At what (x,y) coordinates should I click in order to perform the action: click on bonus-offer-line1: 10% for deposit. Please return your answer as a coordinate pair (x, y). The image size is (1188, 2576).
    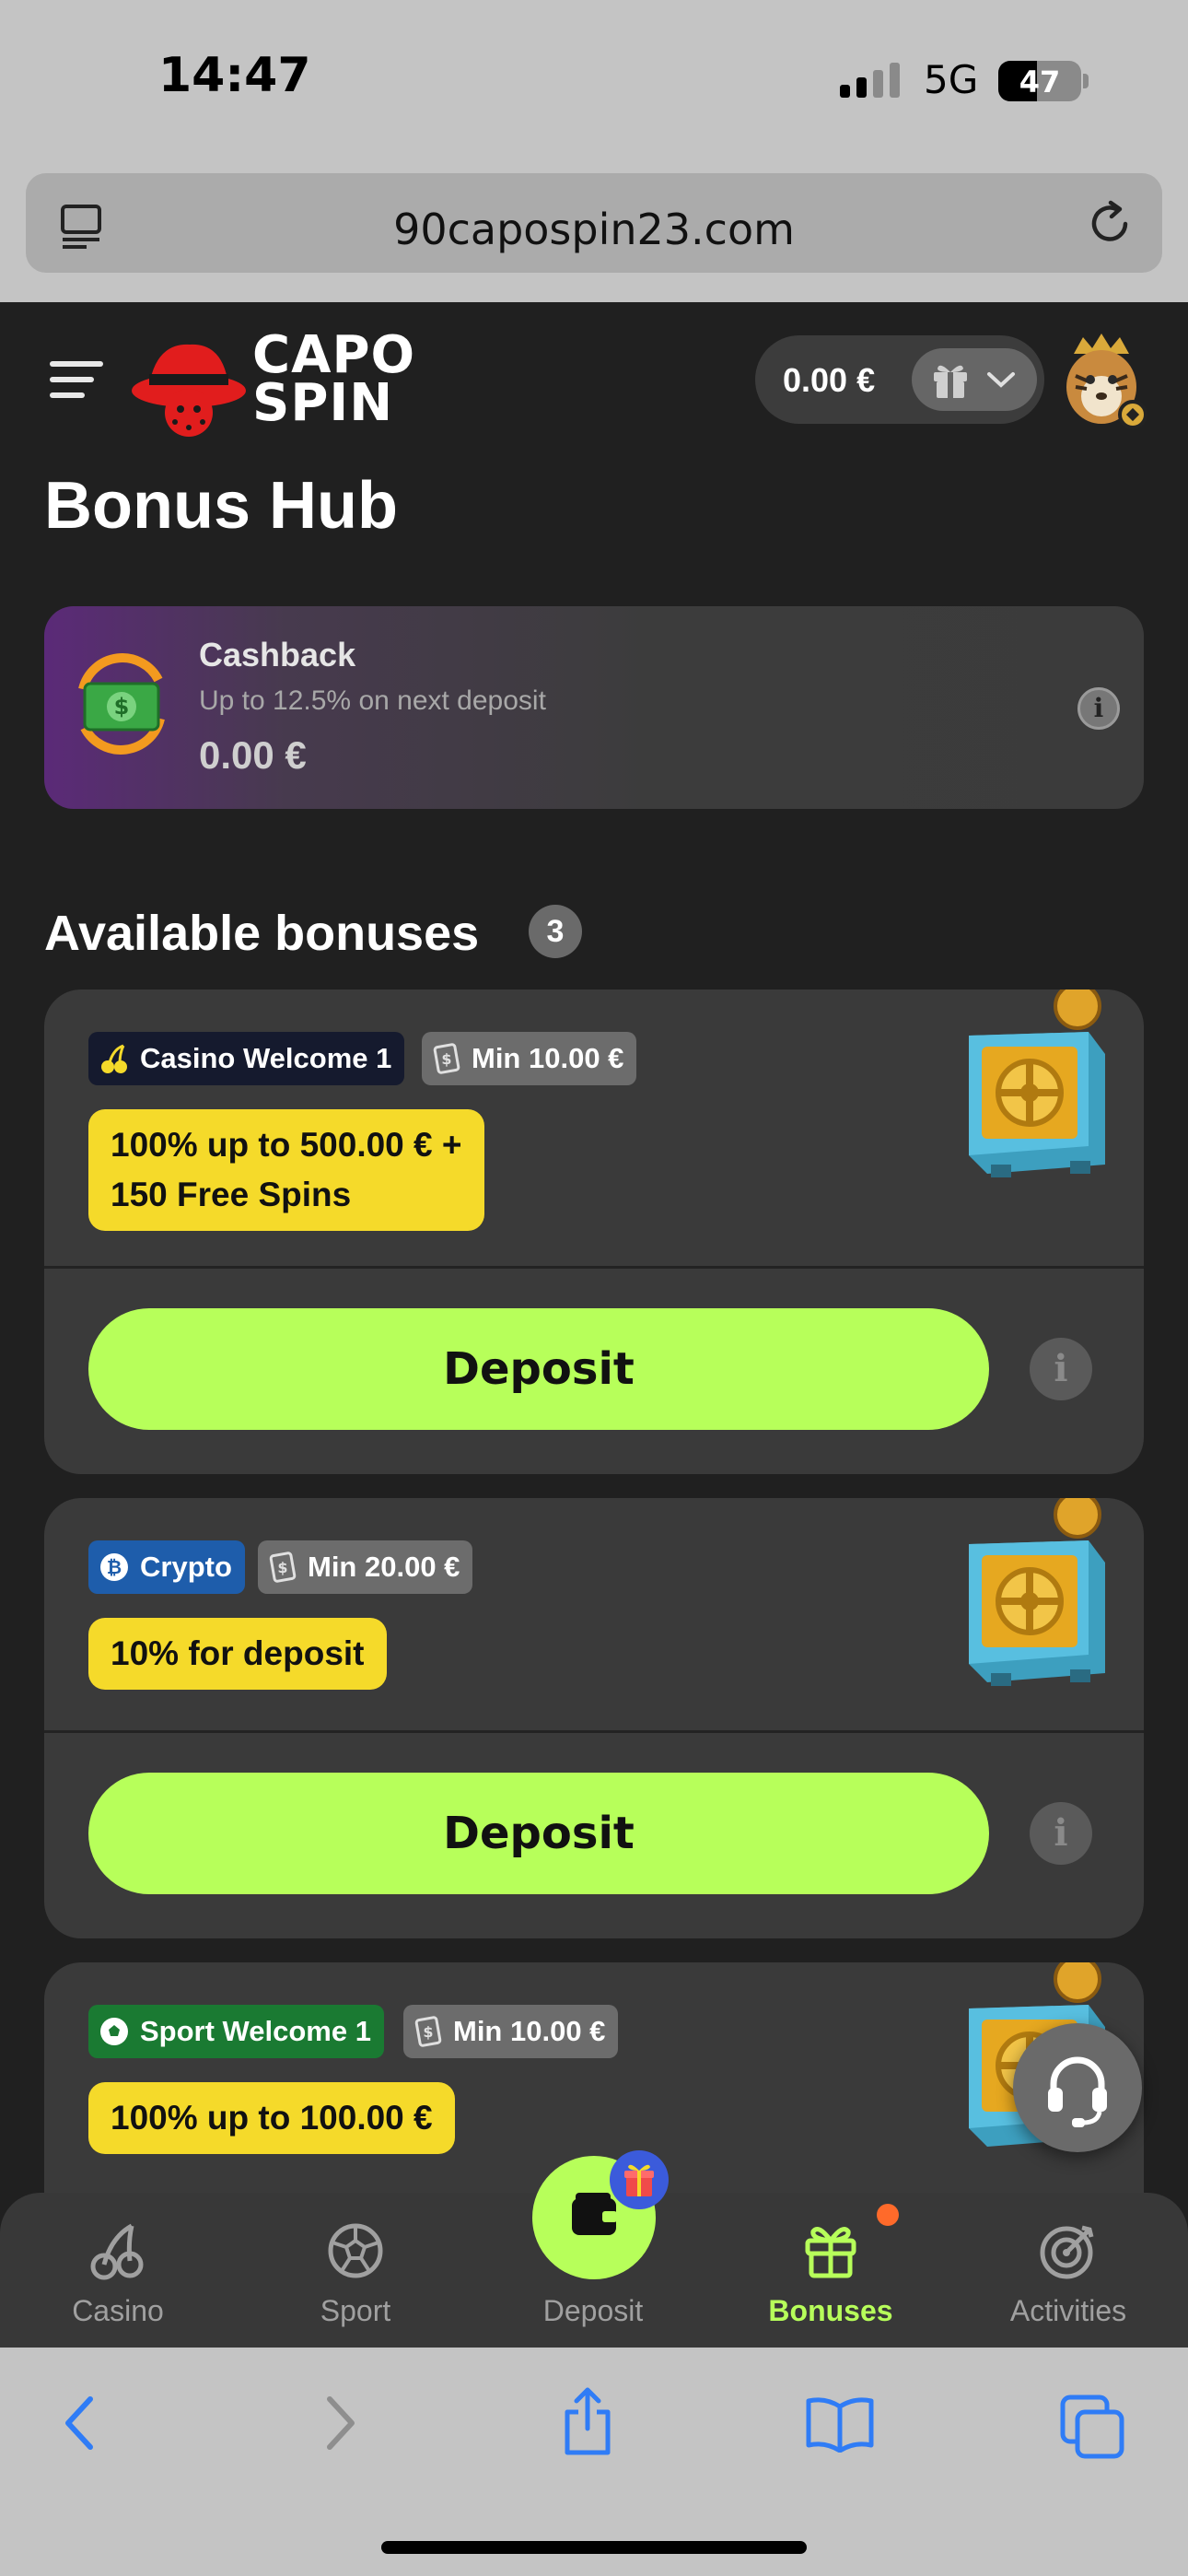
    Looking at the image, I should click on (238, 1653).